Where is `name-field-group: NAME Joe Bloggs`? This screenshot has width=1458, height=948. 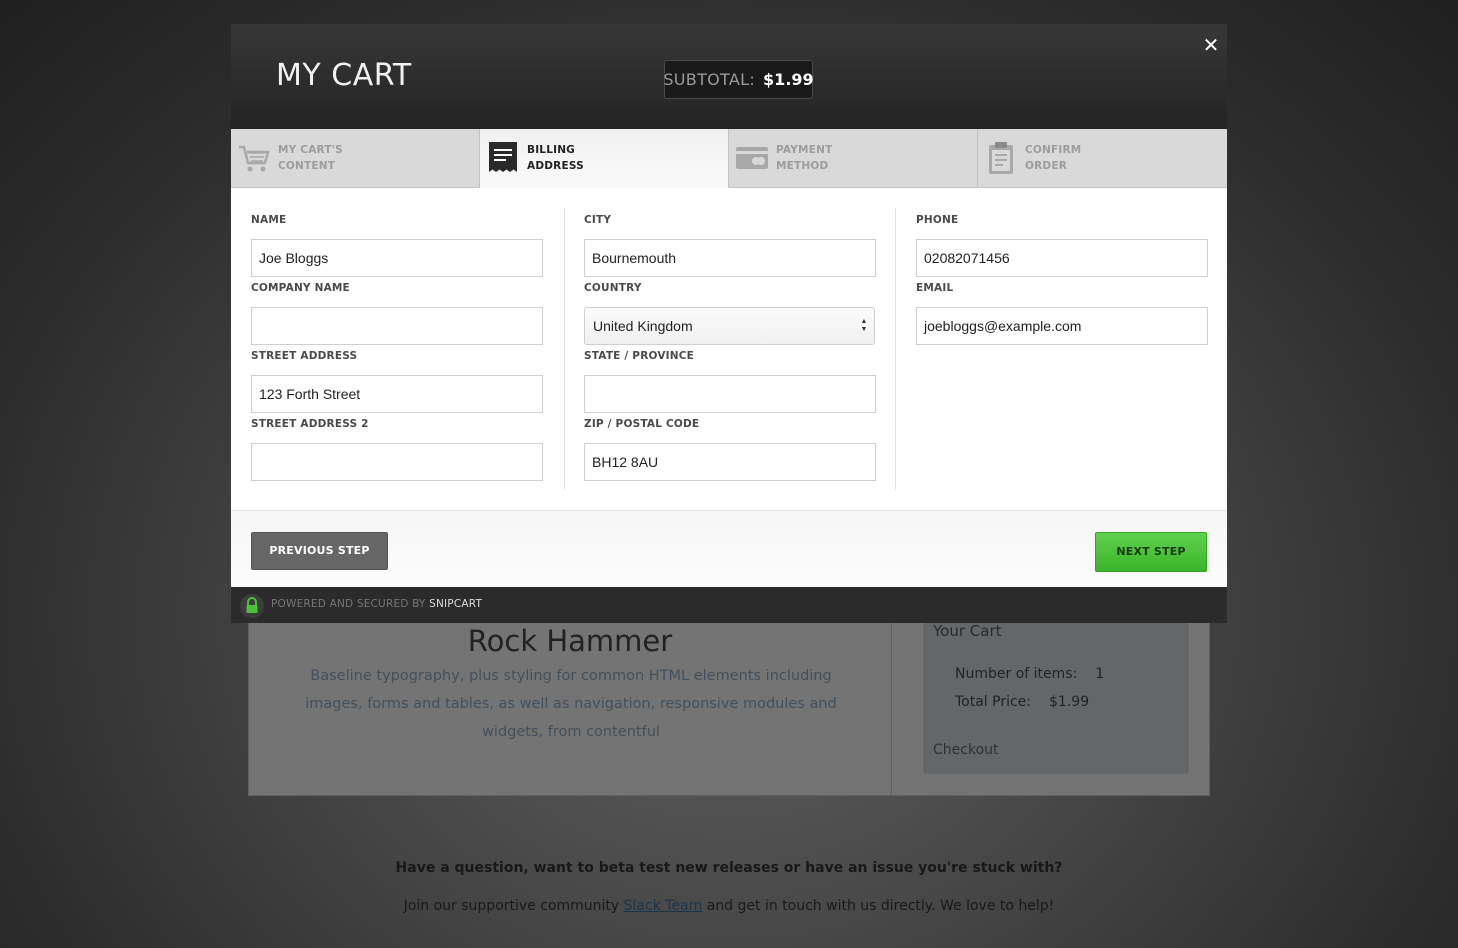 name-field-group: NAME Joe Bloggs is located at coordinates (397, 242).